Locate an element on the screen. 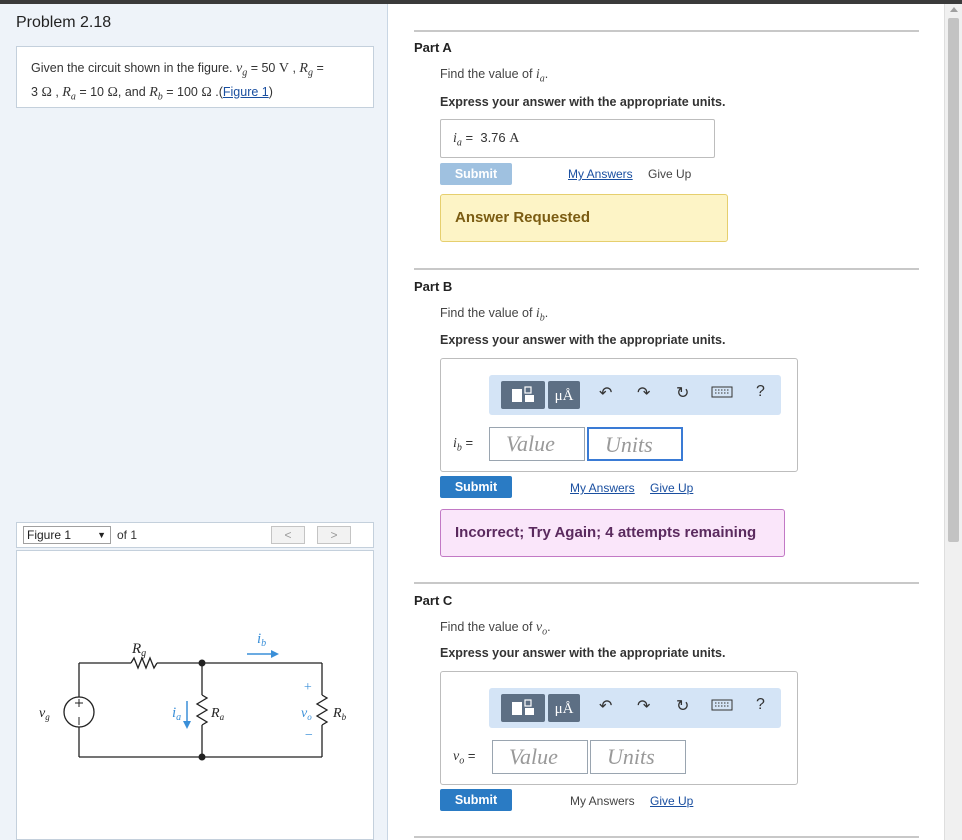 This screenshot has height=840, width=962. label-vo: vo is located at coordinates (306, 714).